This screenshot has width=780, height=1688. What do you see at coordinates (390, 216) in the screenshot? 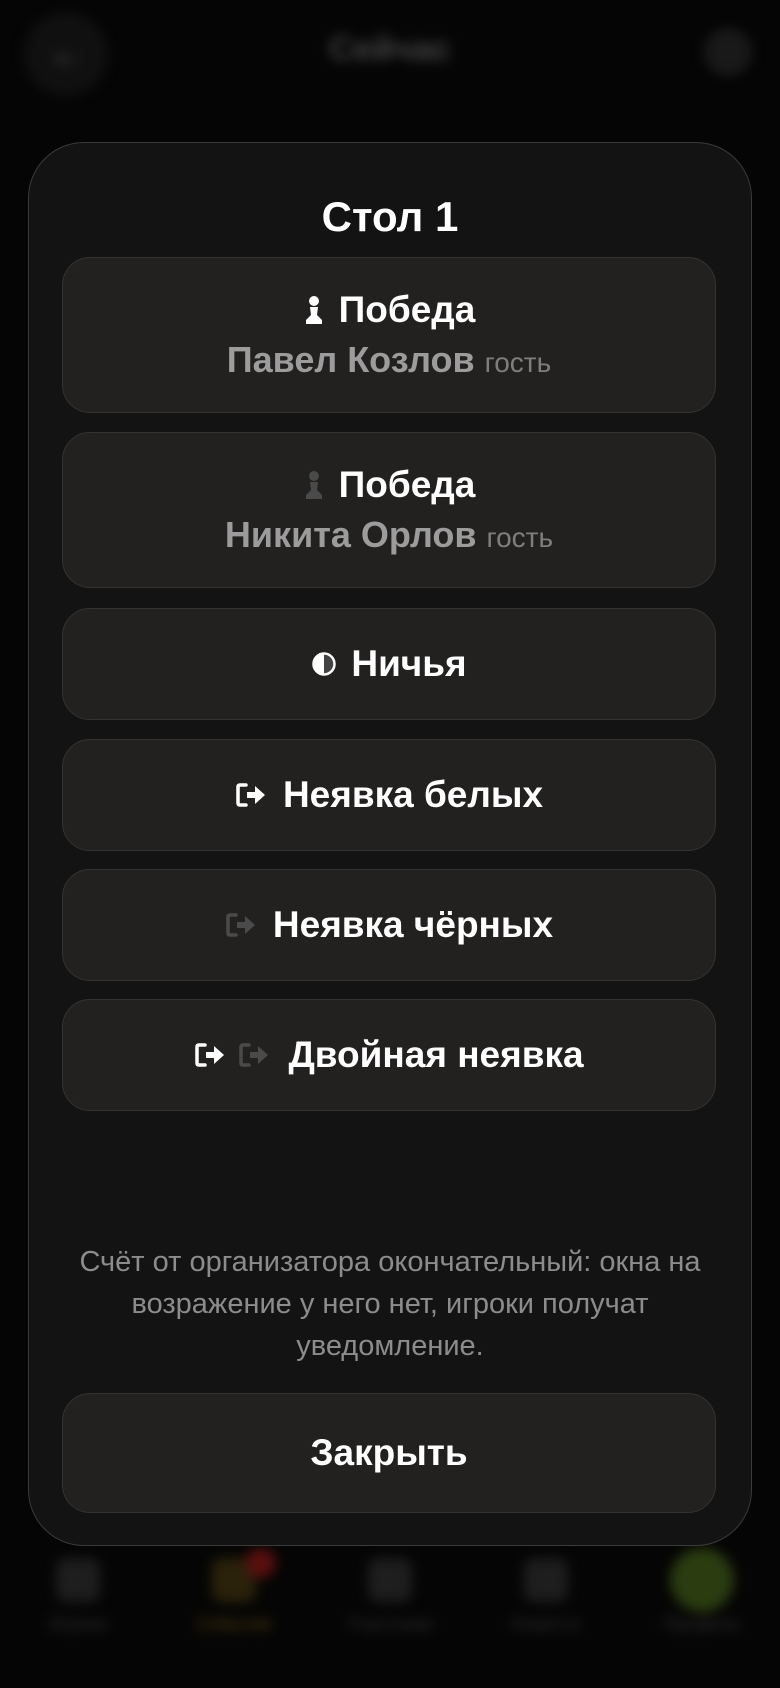
I see `modal-title: Стол 1` at bounding box center [390, 216].